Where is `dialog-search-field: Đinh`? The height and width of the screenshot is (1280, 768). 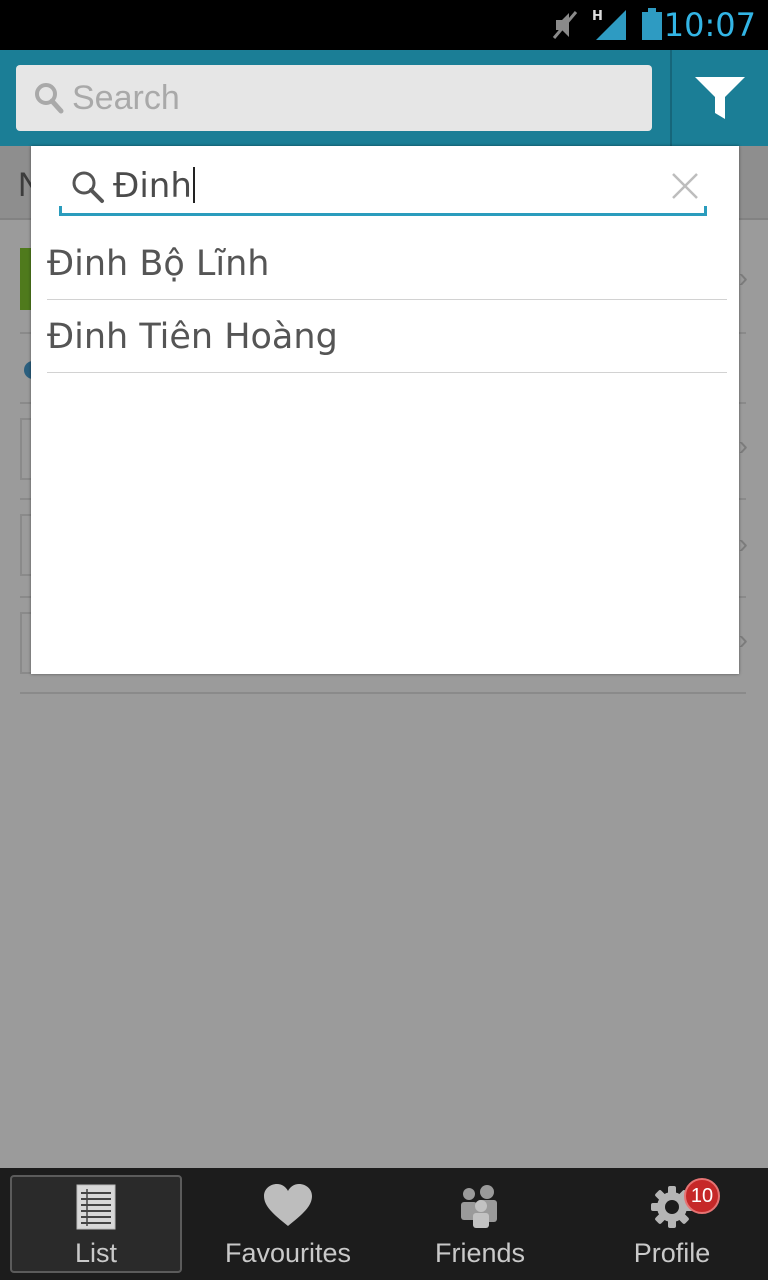 dialog-search-field: Đinh is located at coordinates (383, 190).